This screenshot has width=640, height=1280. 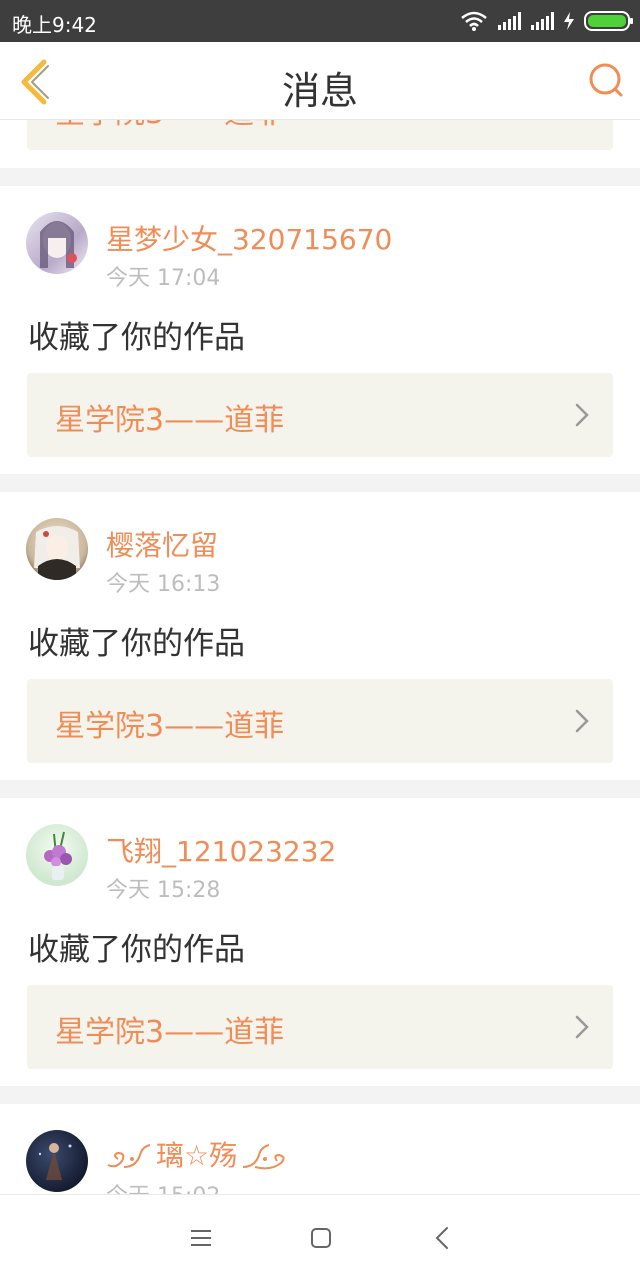 What do you see at coordinates (163, 1186) in the screenshot?
I see `message-time: 今天 15:02` at bounding box center [163, 1186].